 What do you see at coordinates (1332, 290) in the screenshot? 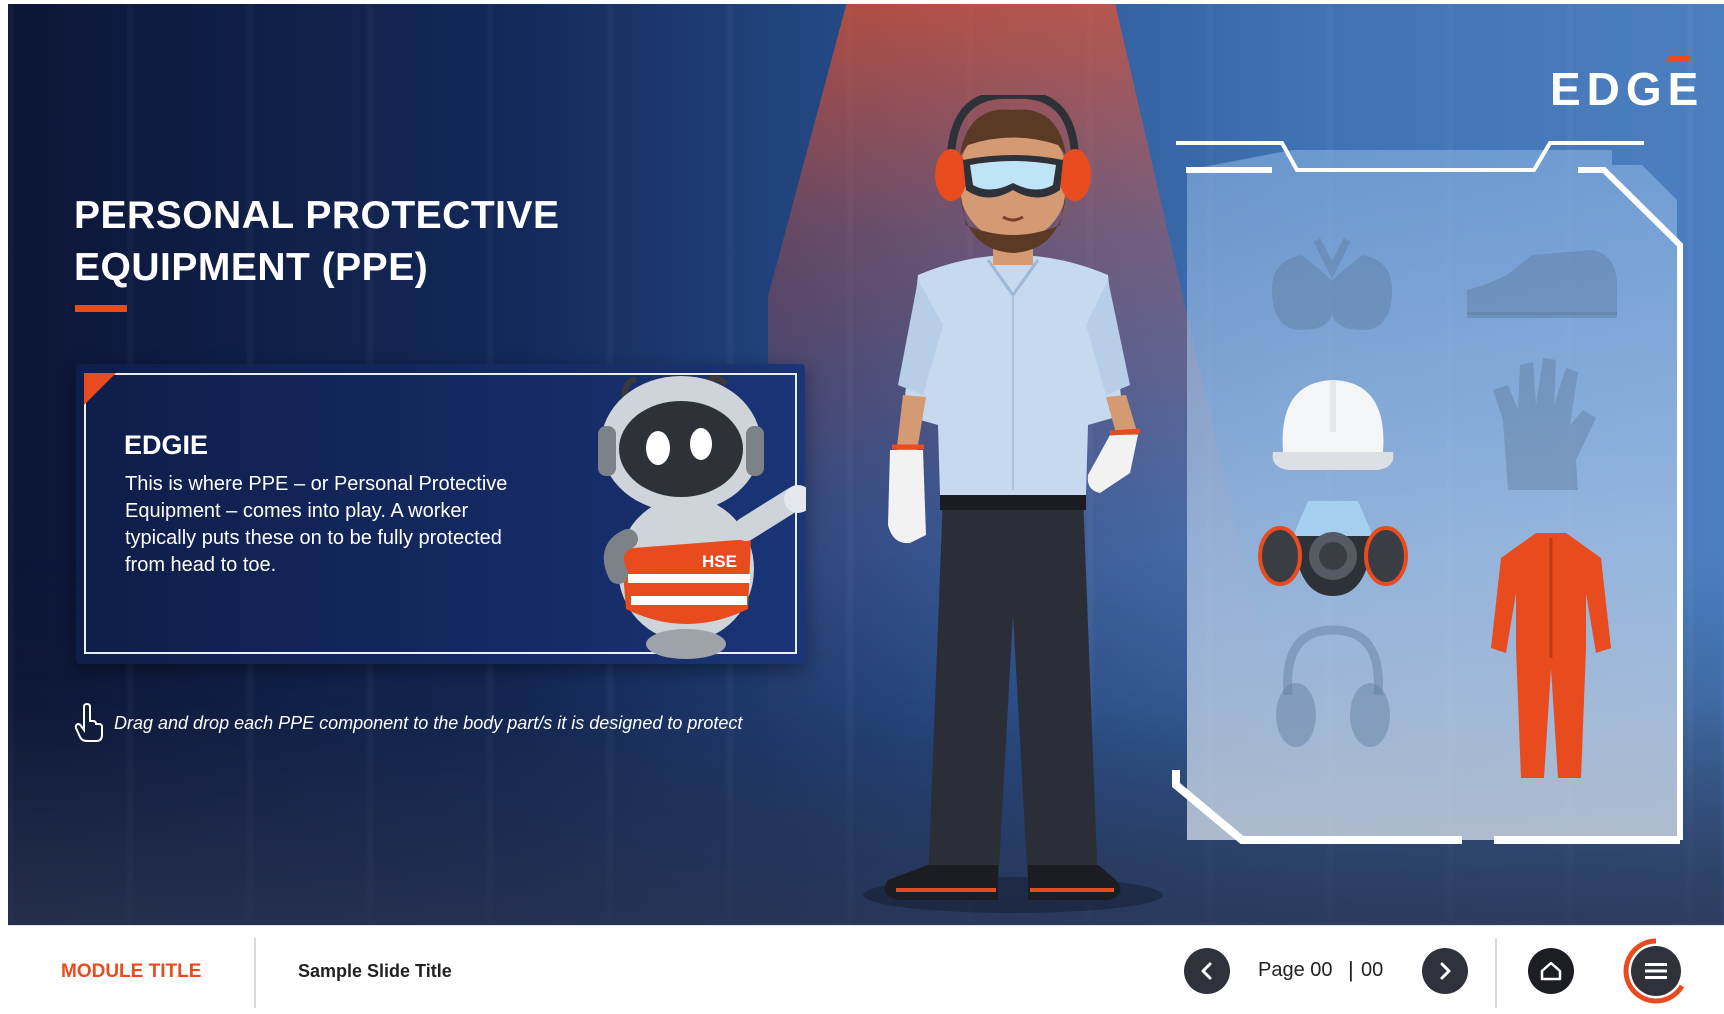
I see `safety-goggles-item` at bounding box center [1332, 290].